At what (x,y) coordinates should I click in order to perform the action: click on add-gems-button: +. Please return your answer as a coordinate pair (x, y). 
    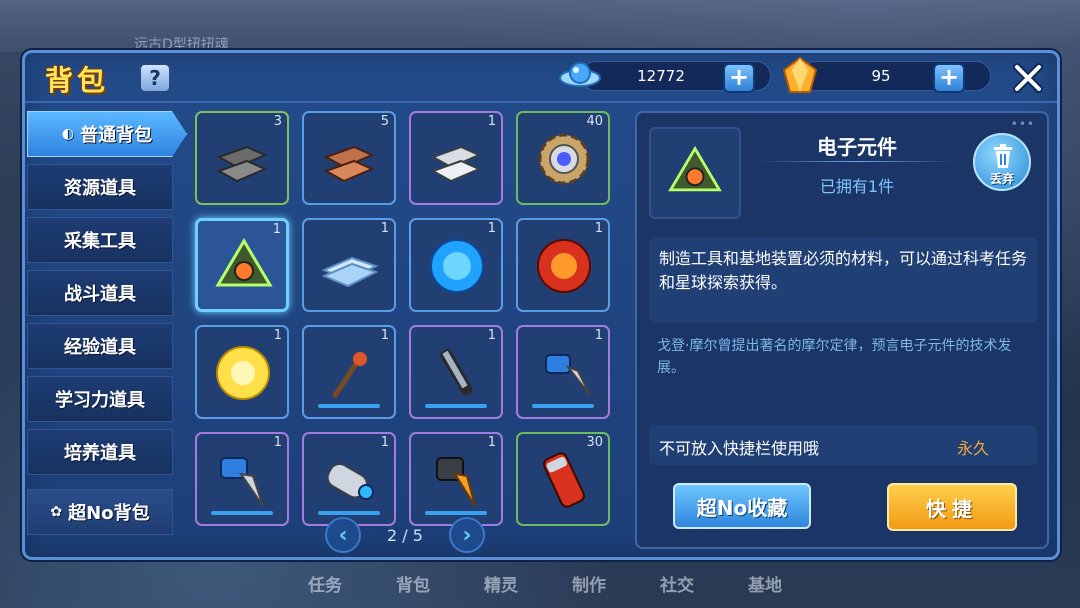
    Looking at the image, I should click on (949, 78).